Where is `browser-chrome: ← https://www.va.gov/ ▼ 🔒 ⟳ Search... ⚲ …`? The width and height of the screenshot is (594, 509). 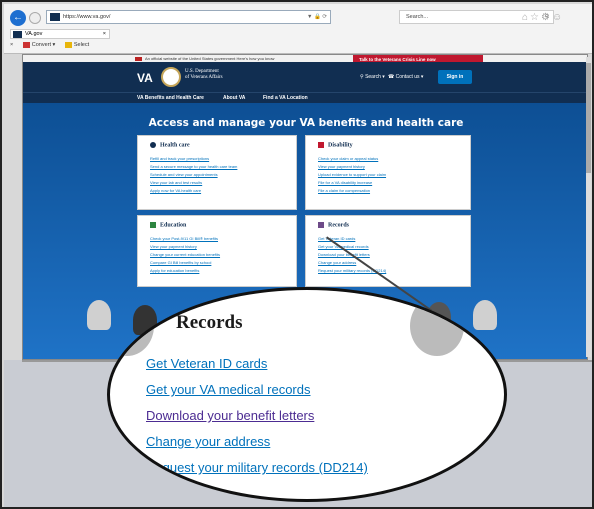
browser-chrome: ← https://www.va.gov/ ▼ 🔒 ⟳ Search... ⚲ … is located at coordinates (298, 29).